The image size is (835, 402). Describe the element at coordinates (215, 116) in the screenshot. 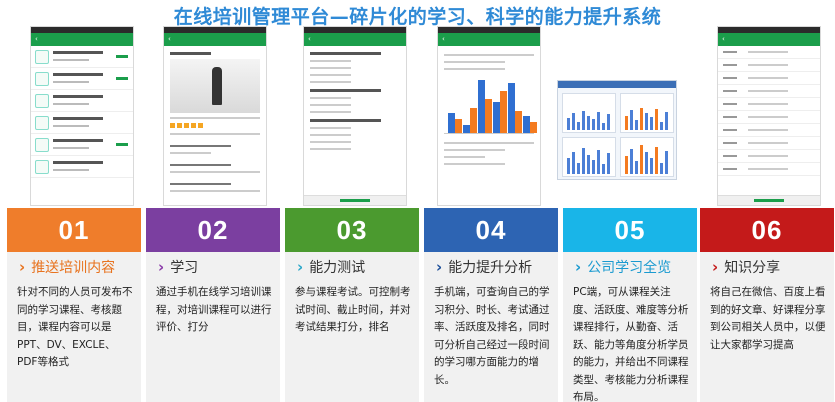

I see `phone-screen-course-video: ‹` at that location.